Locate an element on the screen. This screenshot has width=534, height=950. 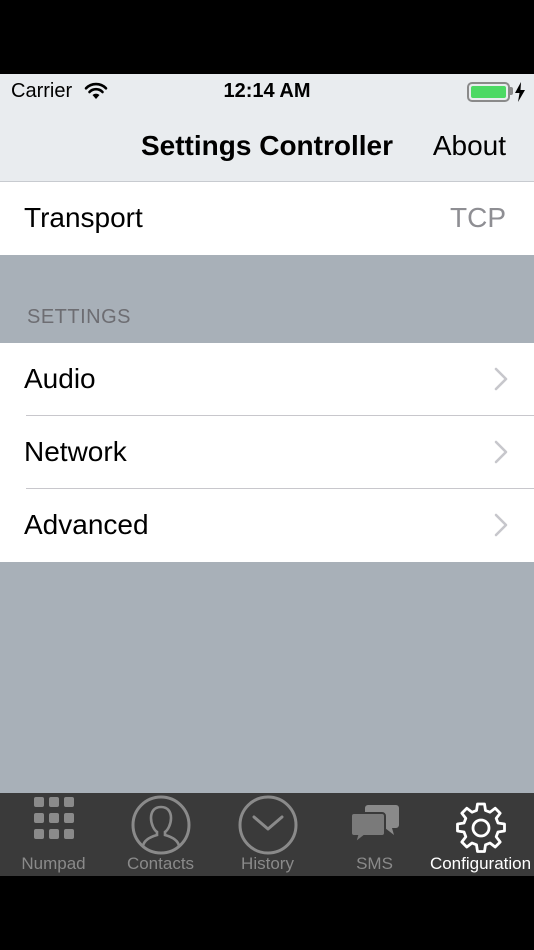
status-time: 12:14 AM is located at coordinates (267, 91).